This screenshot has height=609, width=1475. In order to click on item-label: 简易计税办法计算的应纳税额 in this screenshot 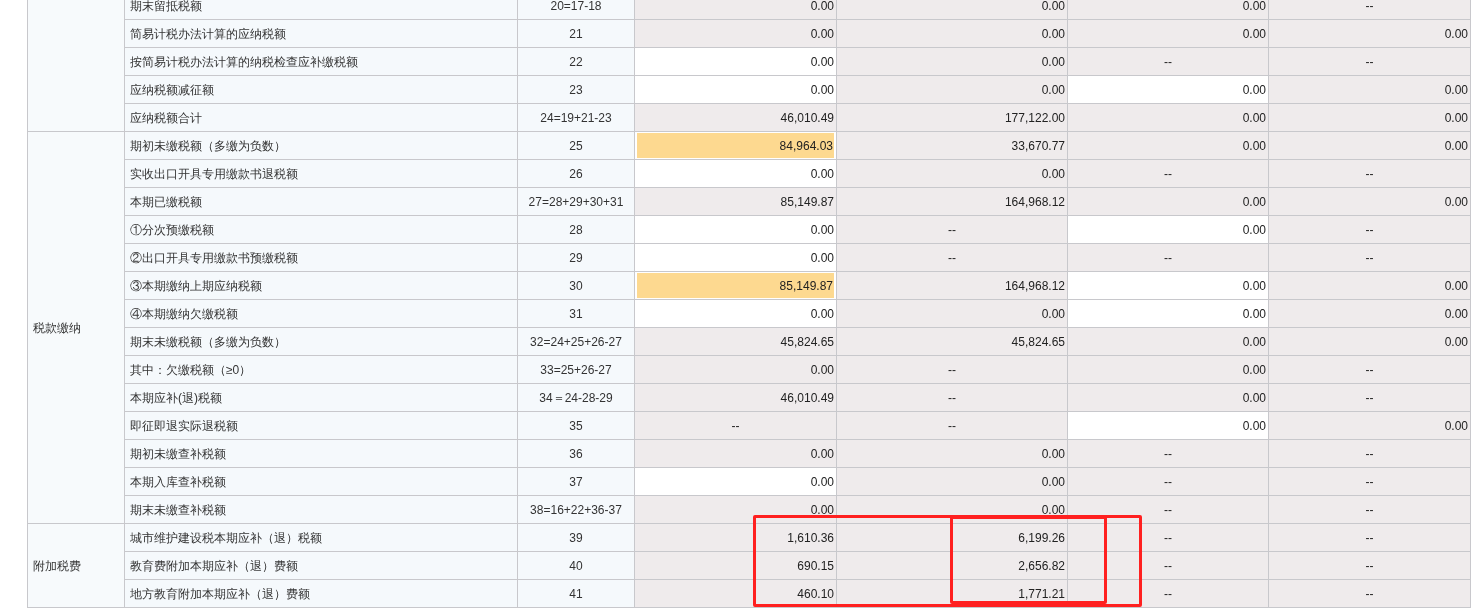, I will do `click(321, 33)`.